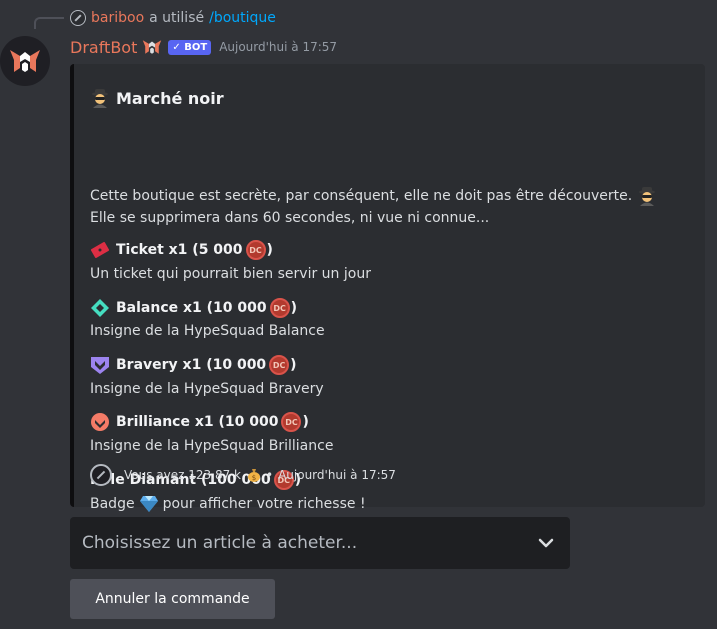 Image resolution: width=717 pixels, height=629 pixels. I want to click on item-description-diamond-role: Badge pour afficher votre richesse !, so click(228, 504).